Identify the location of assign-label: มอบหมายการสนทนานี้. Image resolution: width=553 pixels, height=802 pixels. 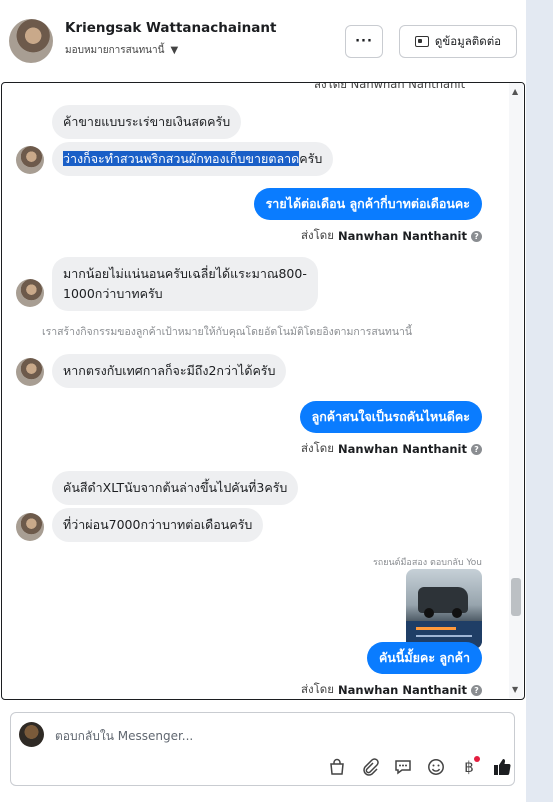
(115, 50).